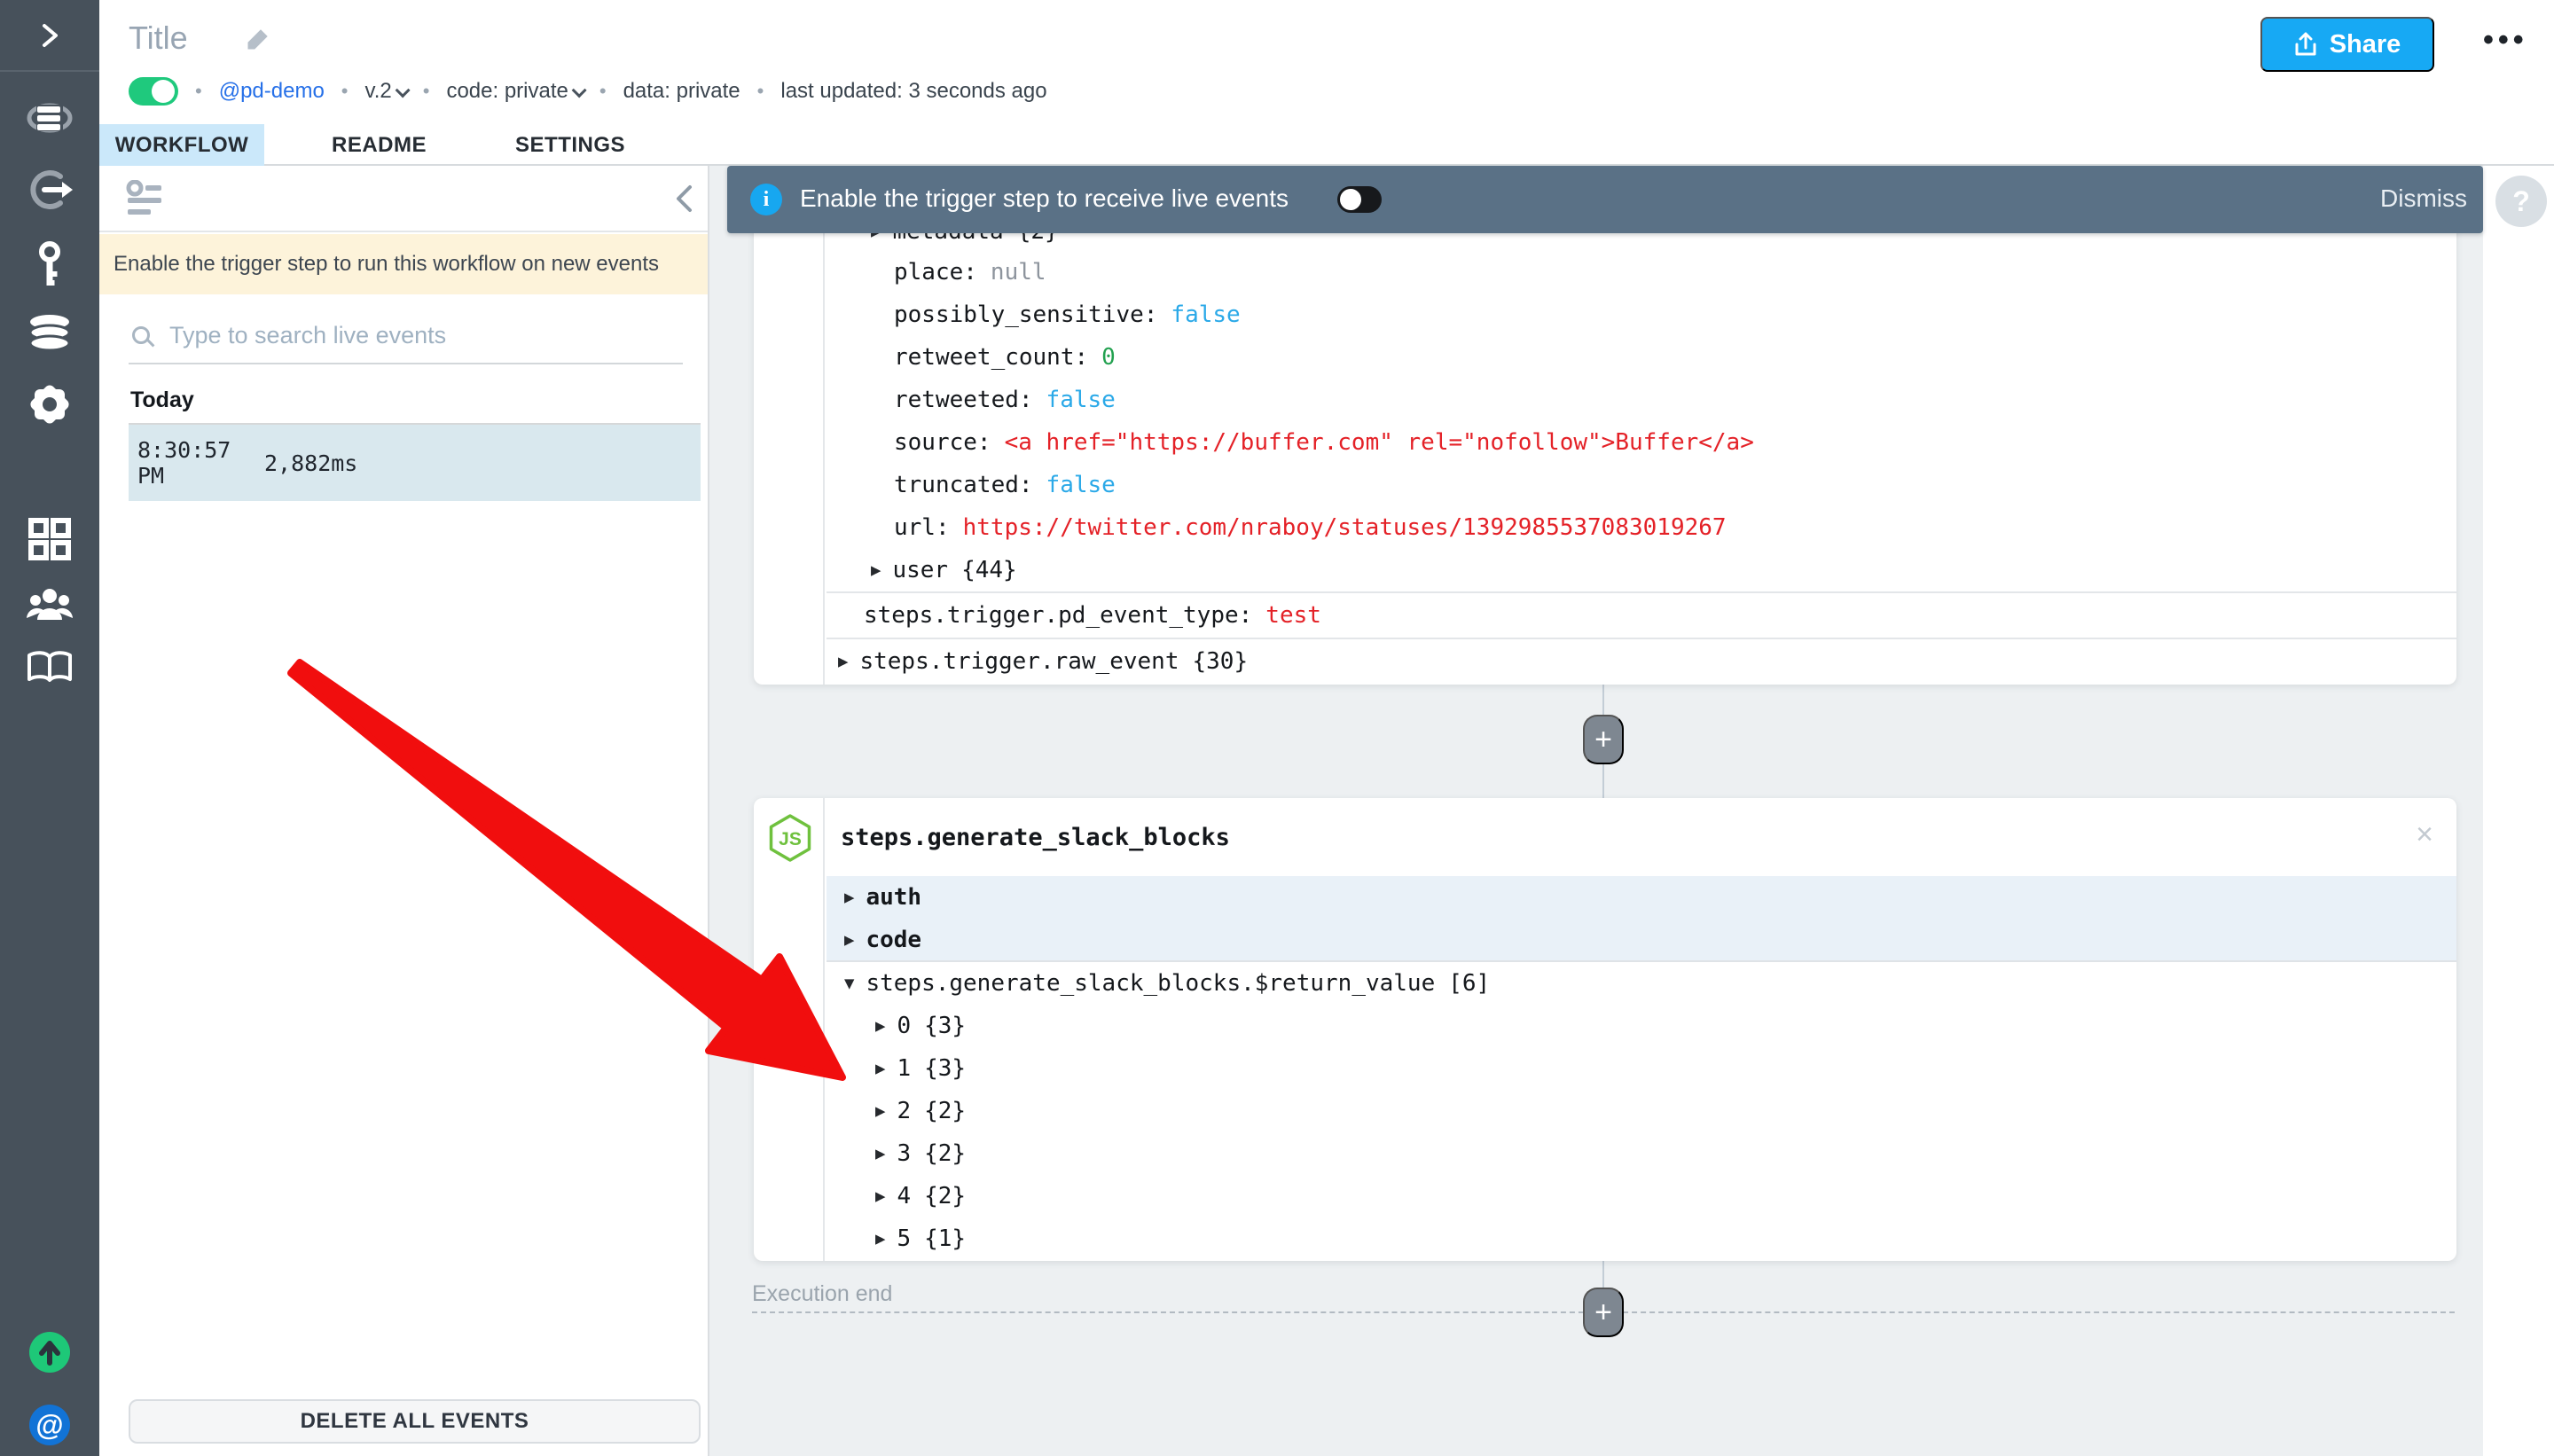 Image resolution: width=2554 pixels, height=1456 pixels. What do you see at coordinates (904, 1111) in the screenshot?
I see `json-key: 2` at bounding box center [904, 1111].